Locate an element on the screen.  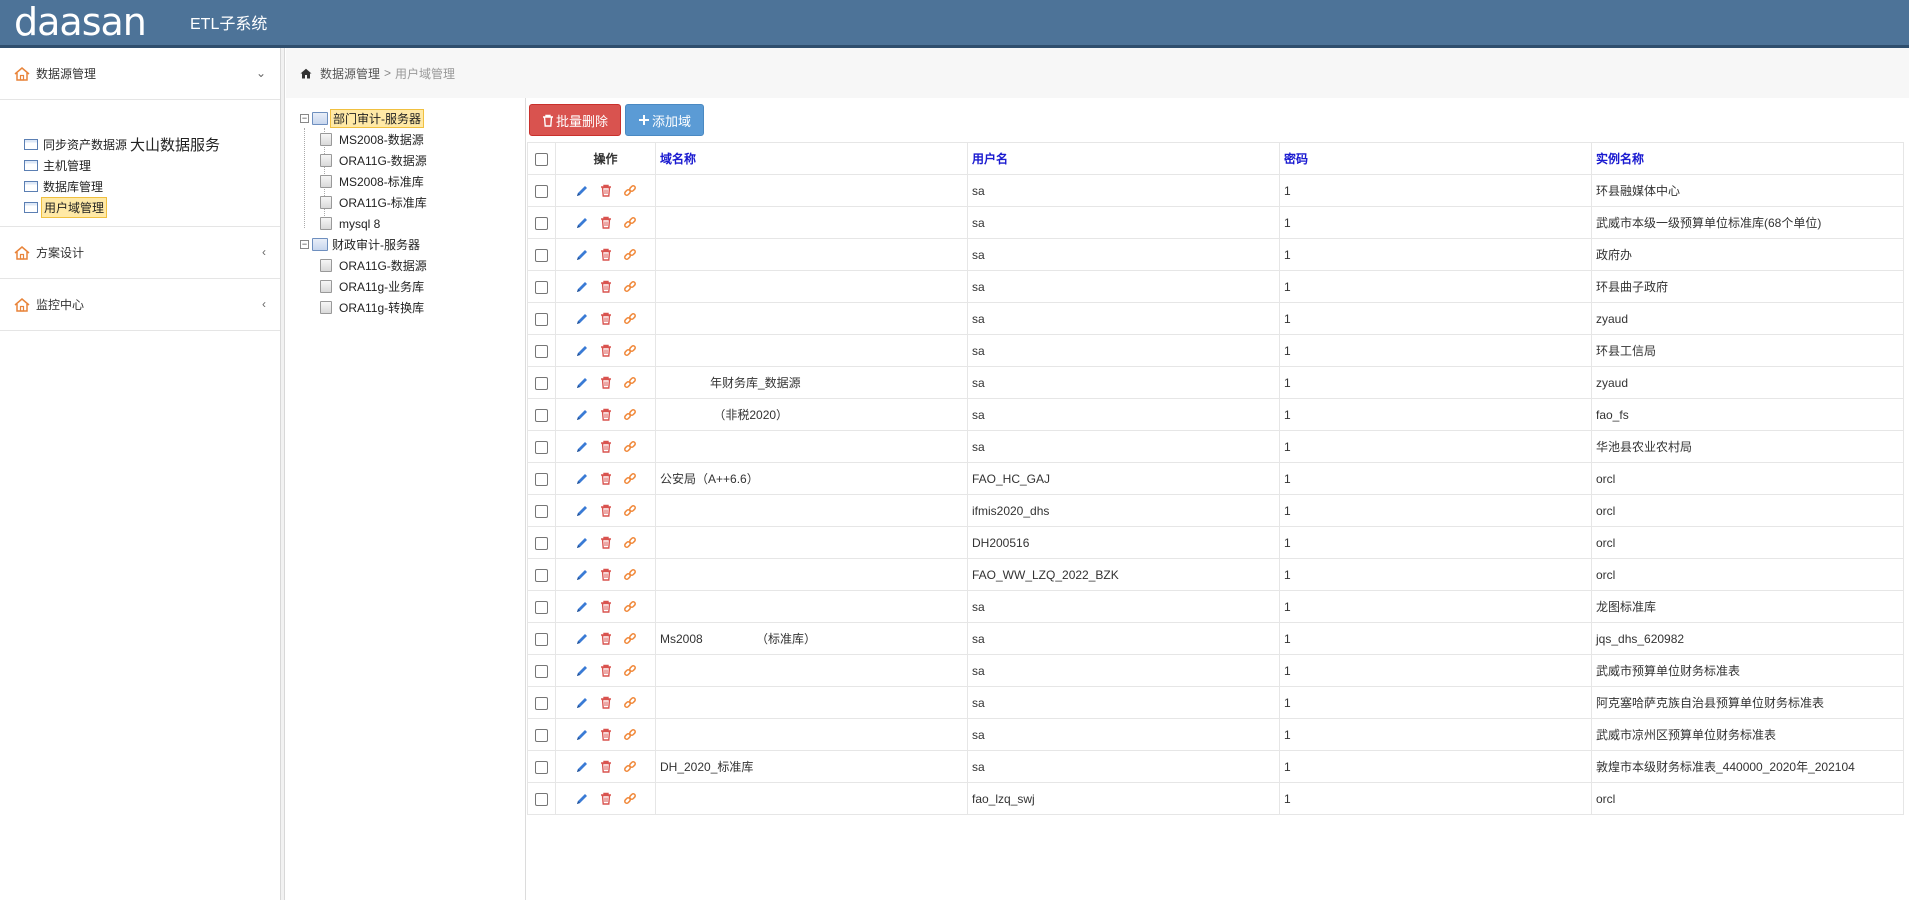
tree-node-dept-audit-server: − 部门审计-服务器 is located at coordinates (405, 118).